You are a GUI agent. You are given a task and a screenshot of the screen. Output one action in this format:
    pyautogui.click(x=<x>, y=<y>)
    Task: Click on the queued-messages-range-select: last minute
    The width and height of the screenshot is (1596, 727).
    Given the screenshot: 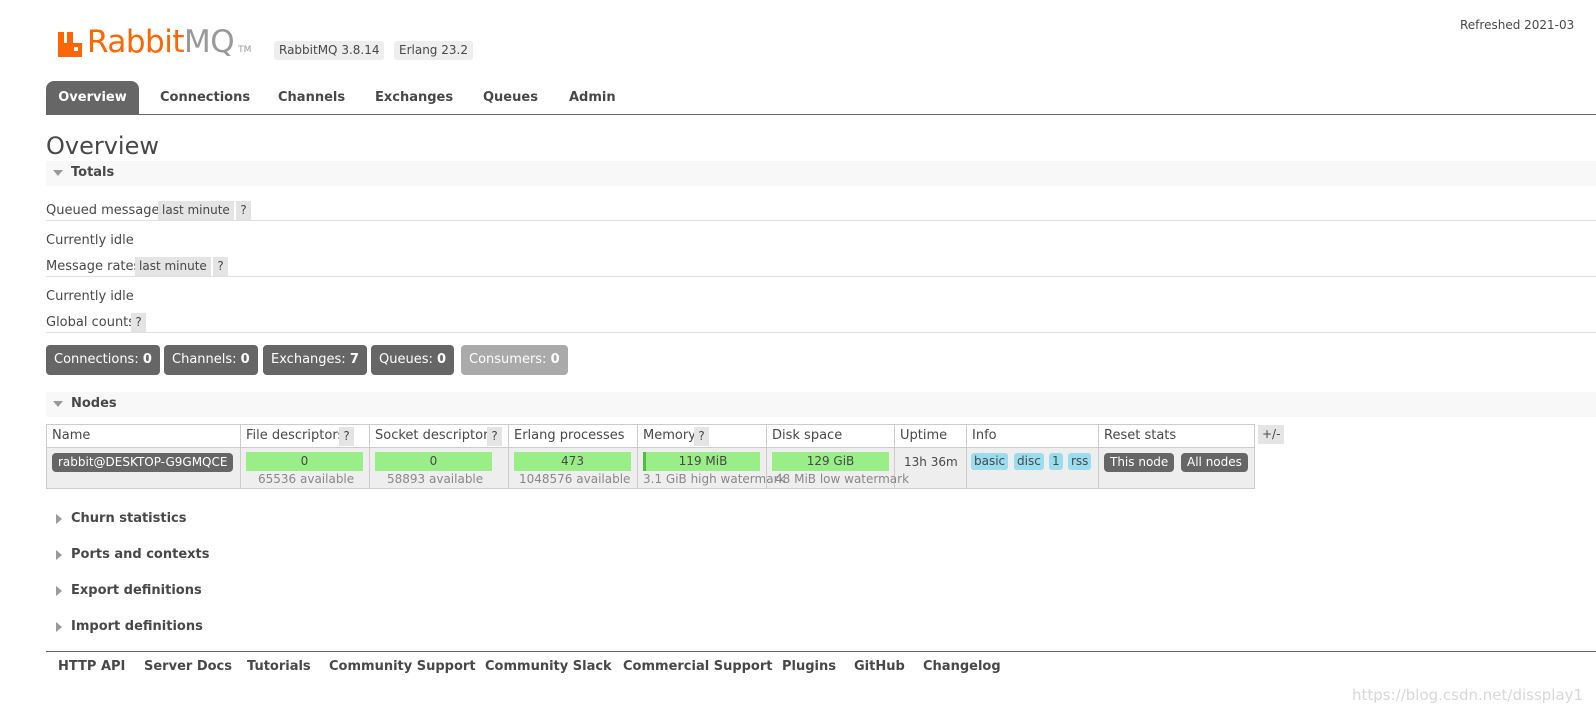 What is the action you would take?
    pyautogui.click(x=196, y=210)
    